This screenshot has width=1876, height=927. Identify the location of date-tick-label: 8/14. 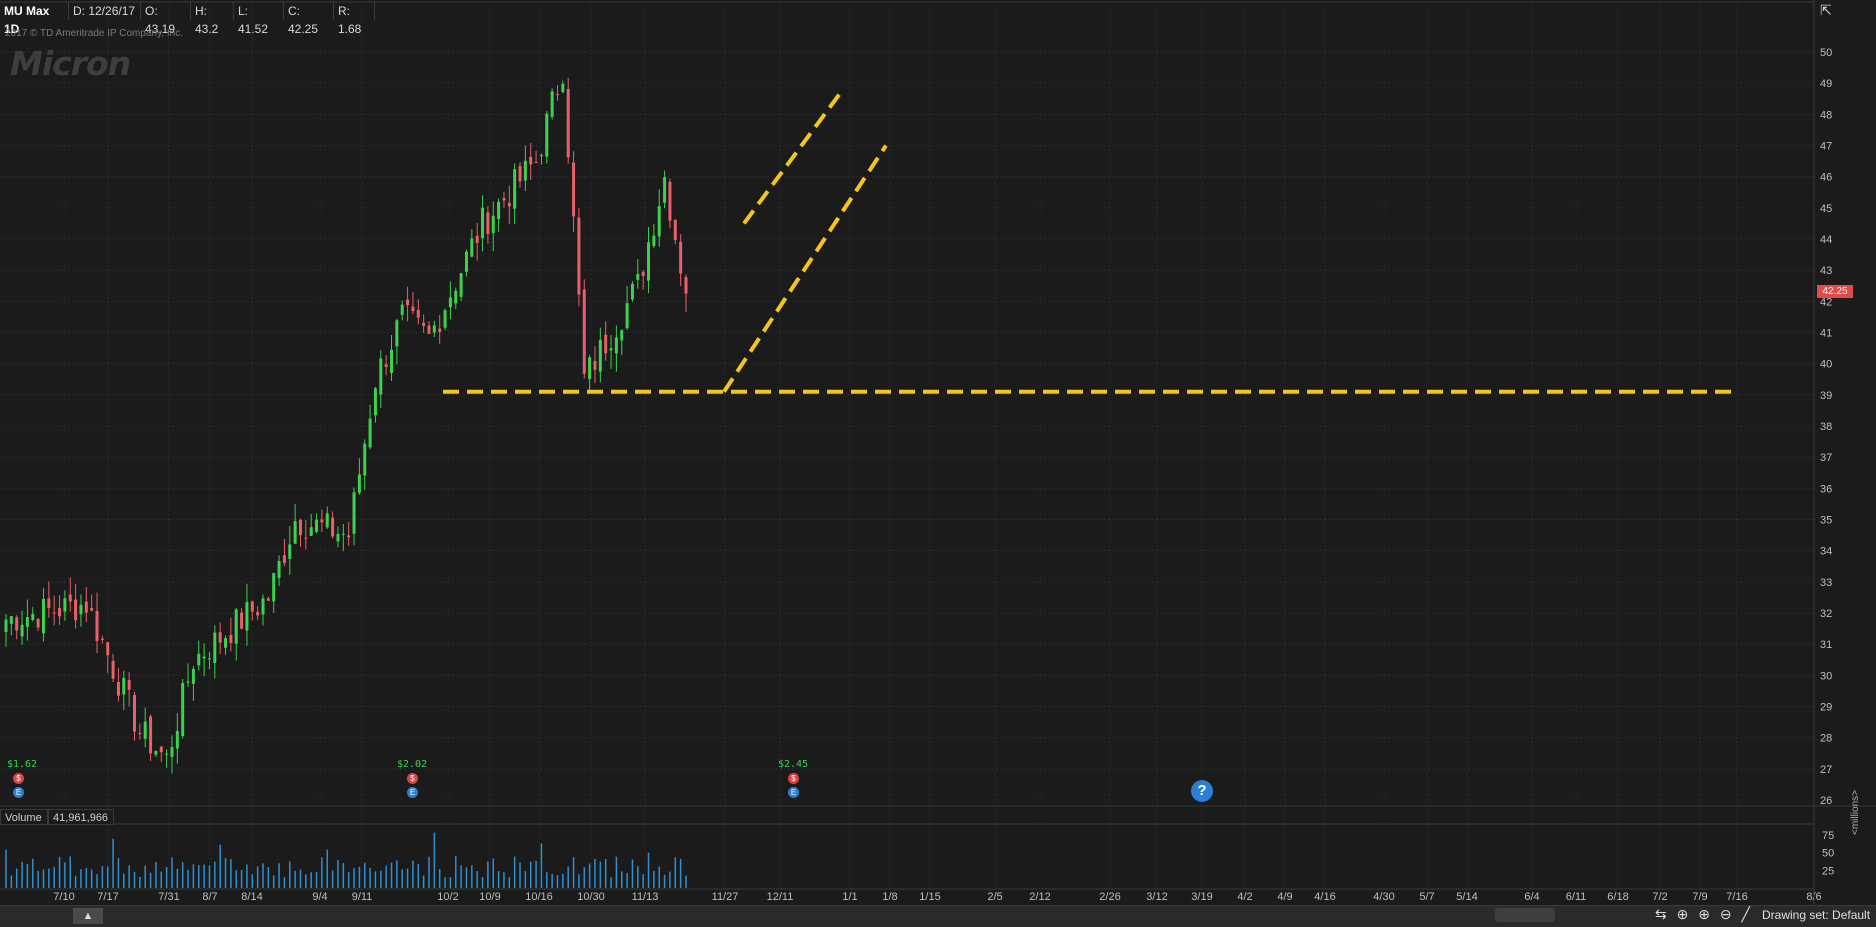
(251, 897).